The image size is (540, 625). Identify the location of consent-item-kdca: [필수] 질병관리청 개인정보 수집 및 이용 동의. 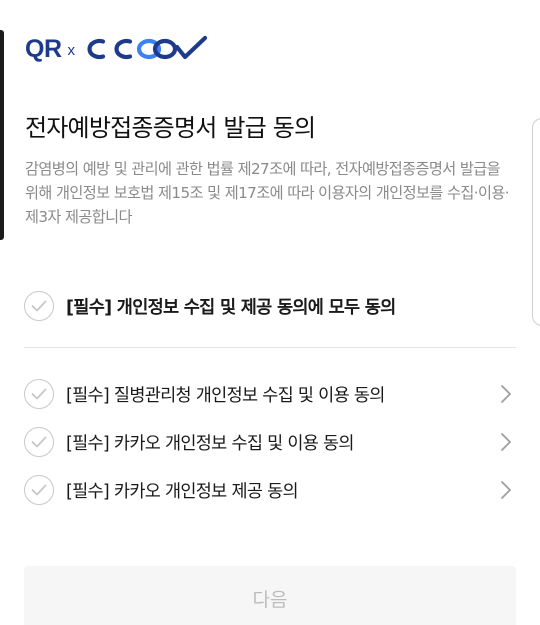
(270, 394).